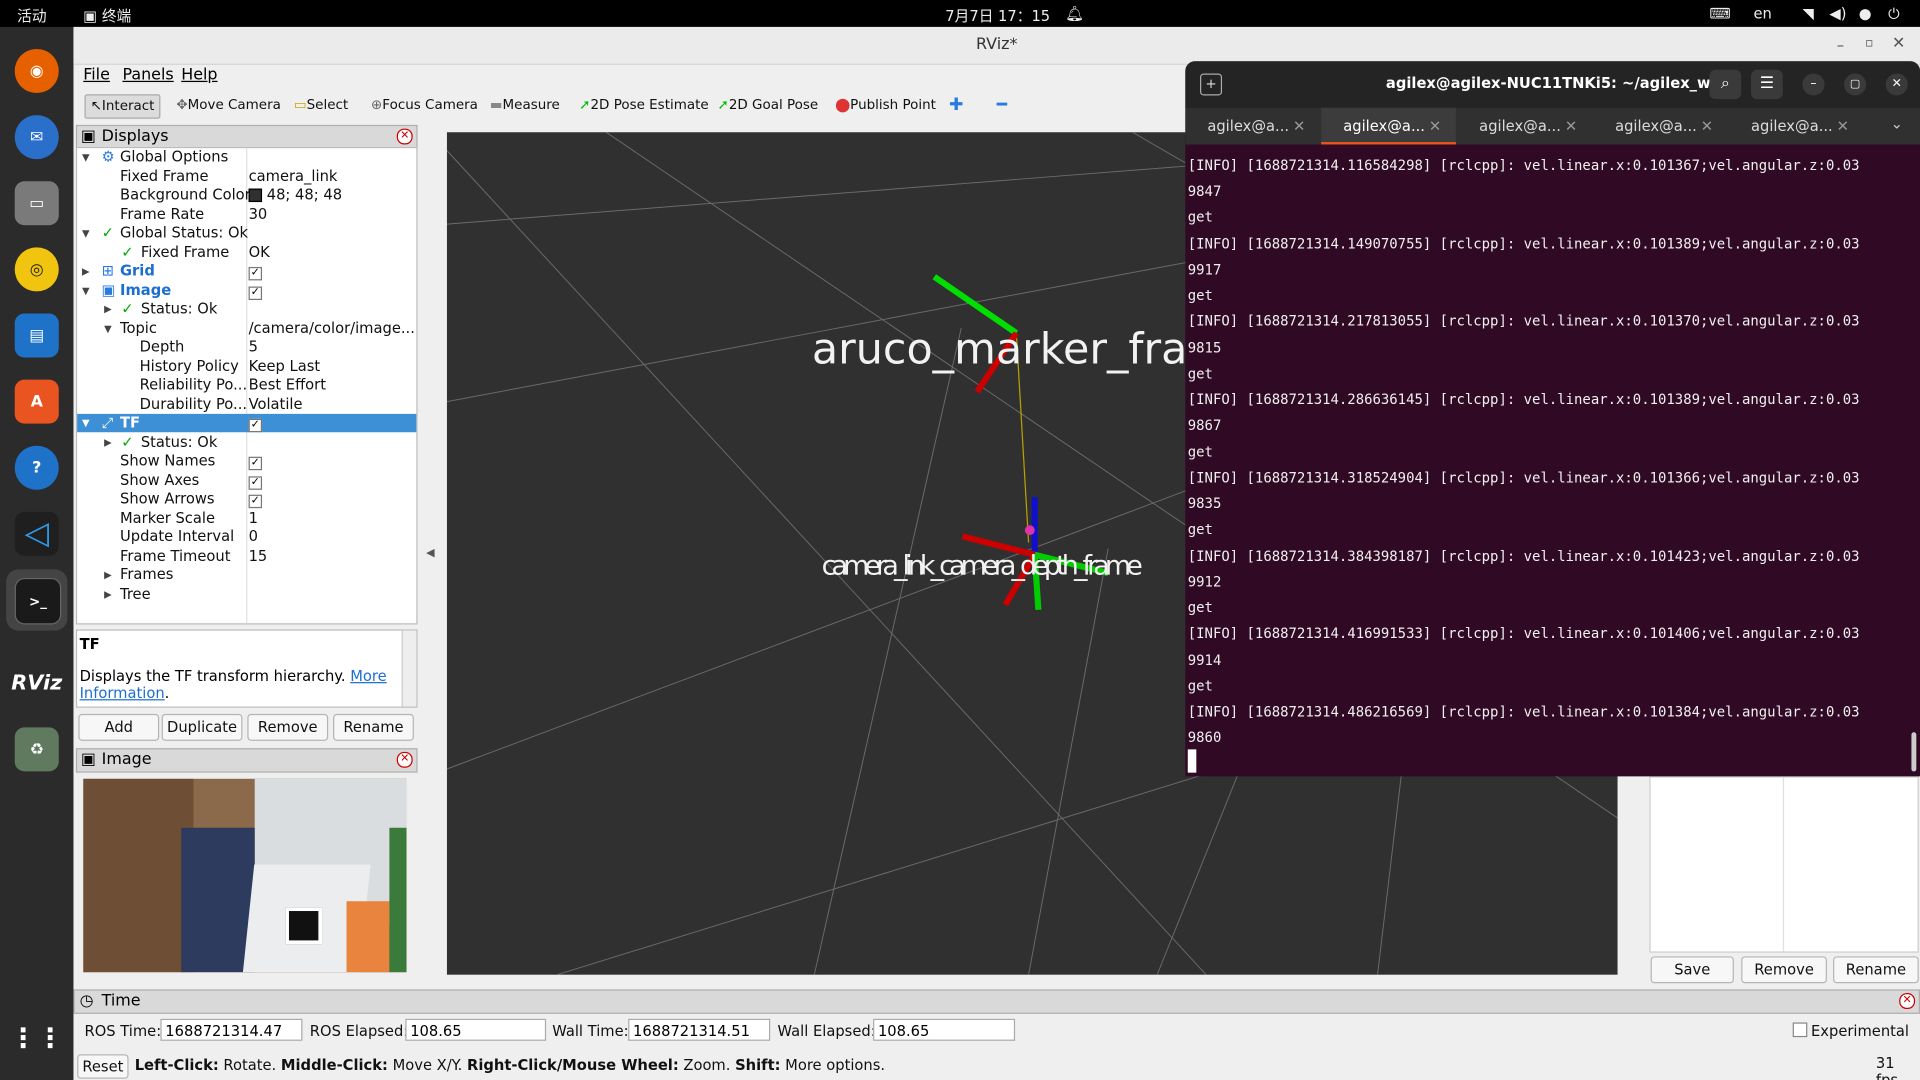 The image size is (1920, 1080). What do you see at coordinates (36, 749) in the screenshot?
I see `trash-icon: ♻` at bounding box center [36, 749].